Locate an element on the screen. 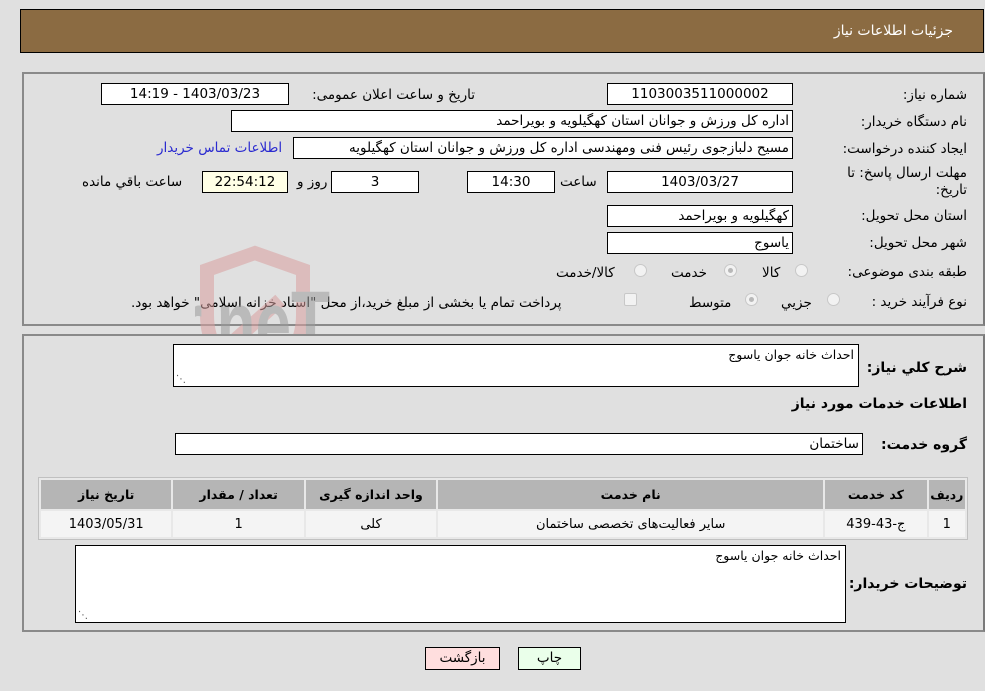 Image resolution: width=985 pixels, height=691 pixels. time-remaining-field: 22:54:12 is located at coordinates (245, 182).